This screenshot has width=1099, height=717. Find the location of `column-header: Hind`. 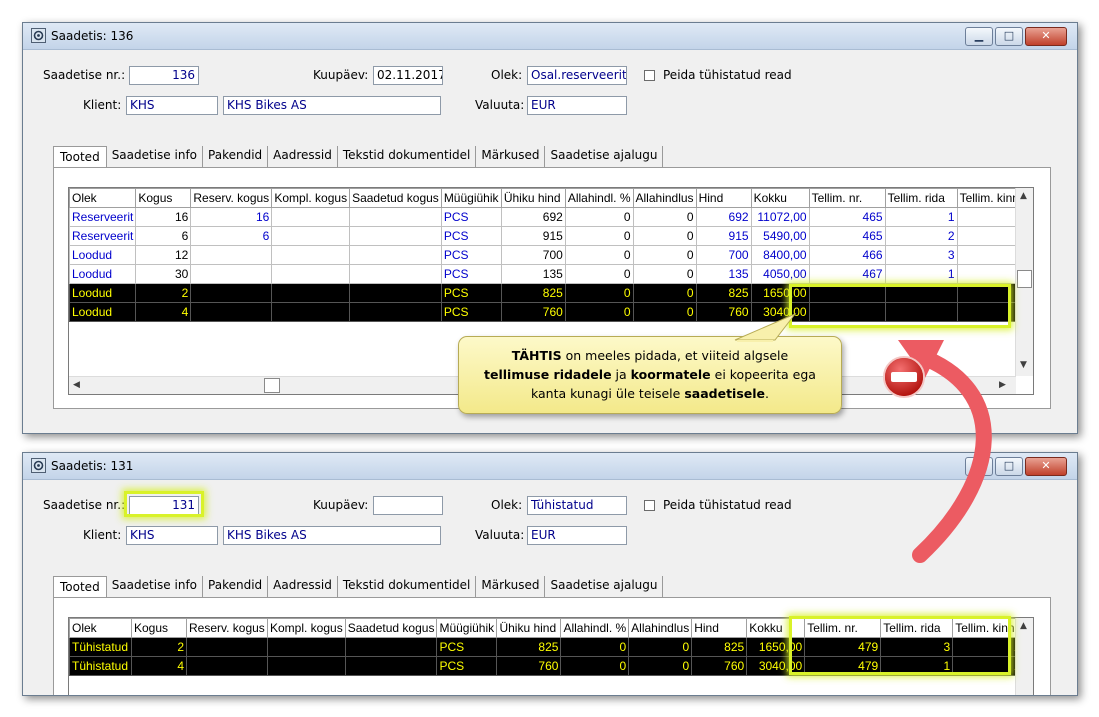

column-header: Hind is located at coordinates (723, 198).